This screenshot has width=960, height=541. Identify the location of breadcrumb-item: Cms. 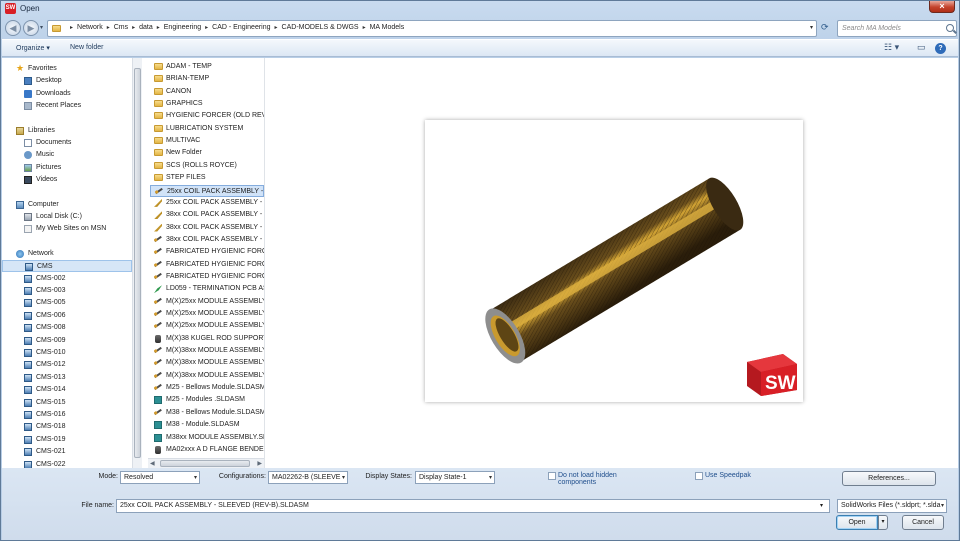
(121, 27).